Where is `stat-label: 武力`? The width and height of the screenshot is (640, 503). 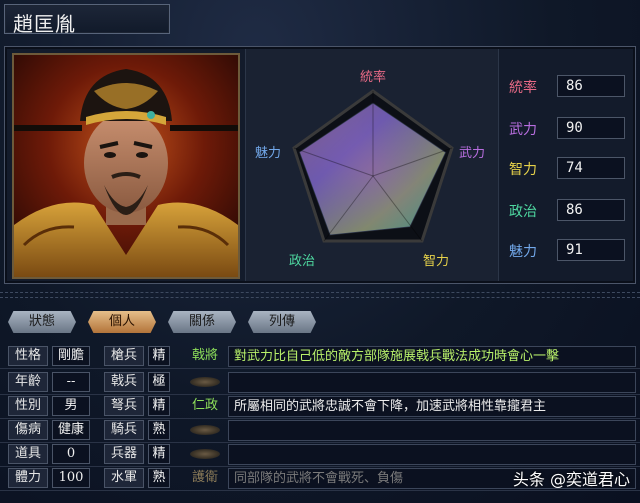
stat-label: 武力 is located at coordinates (523, 130).